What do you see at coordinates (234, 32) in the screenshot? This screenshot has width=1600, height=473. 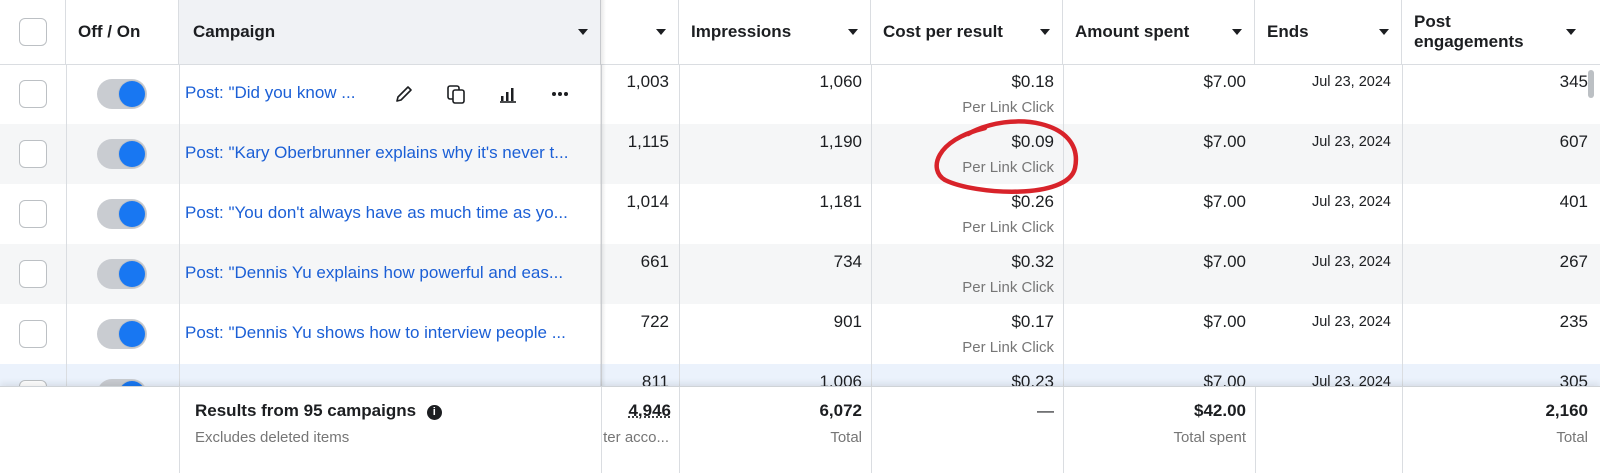 I see `column-header-campaign-label: Campaign` at bounding box center [234, 32].